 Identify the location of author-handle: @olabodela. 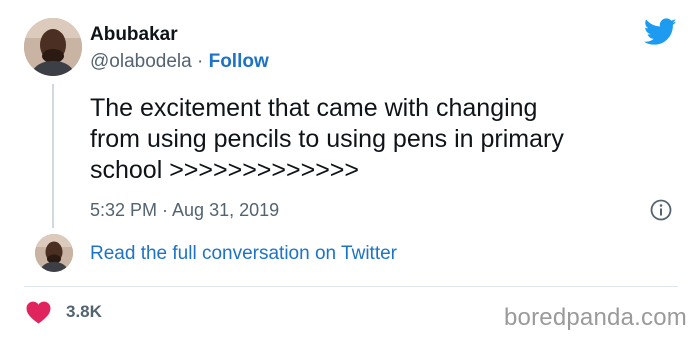
(141, 61).